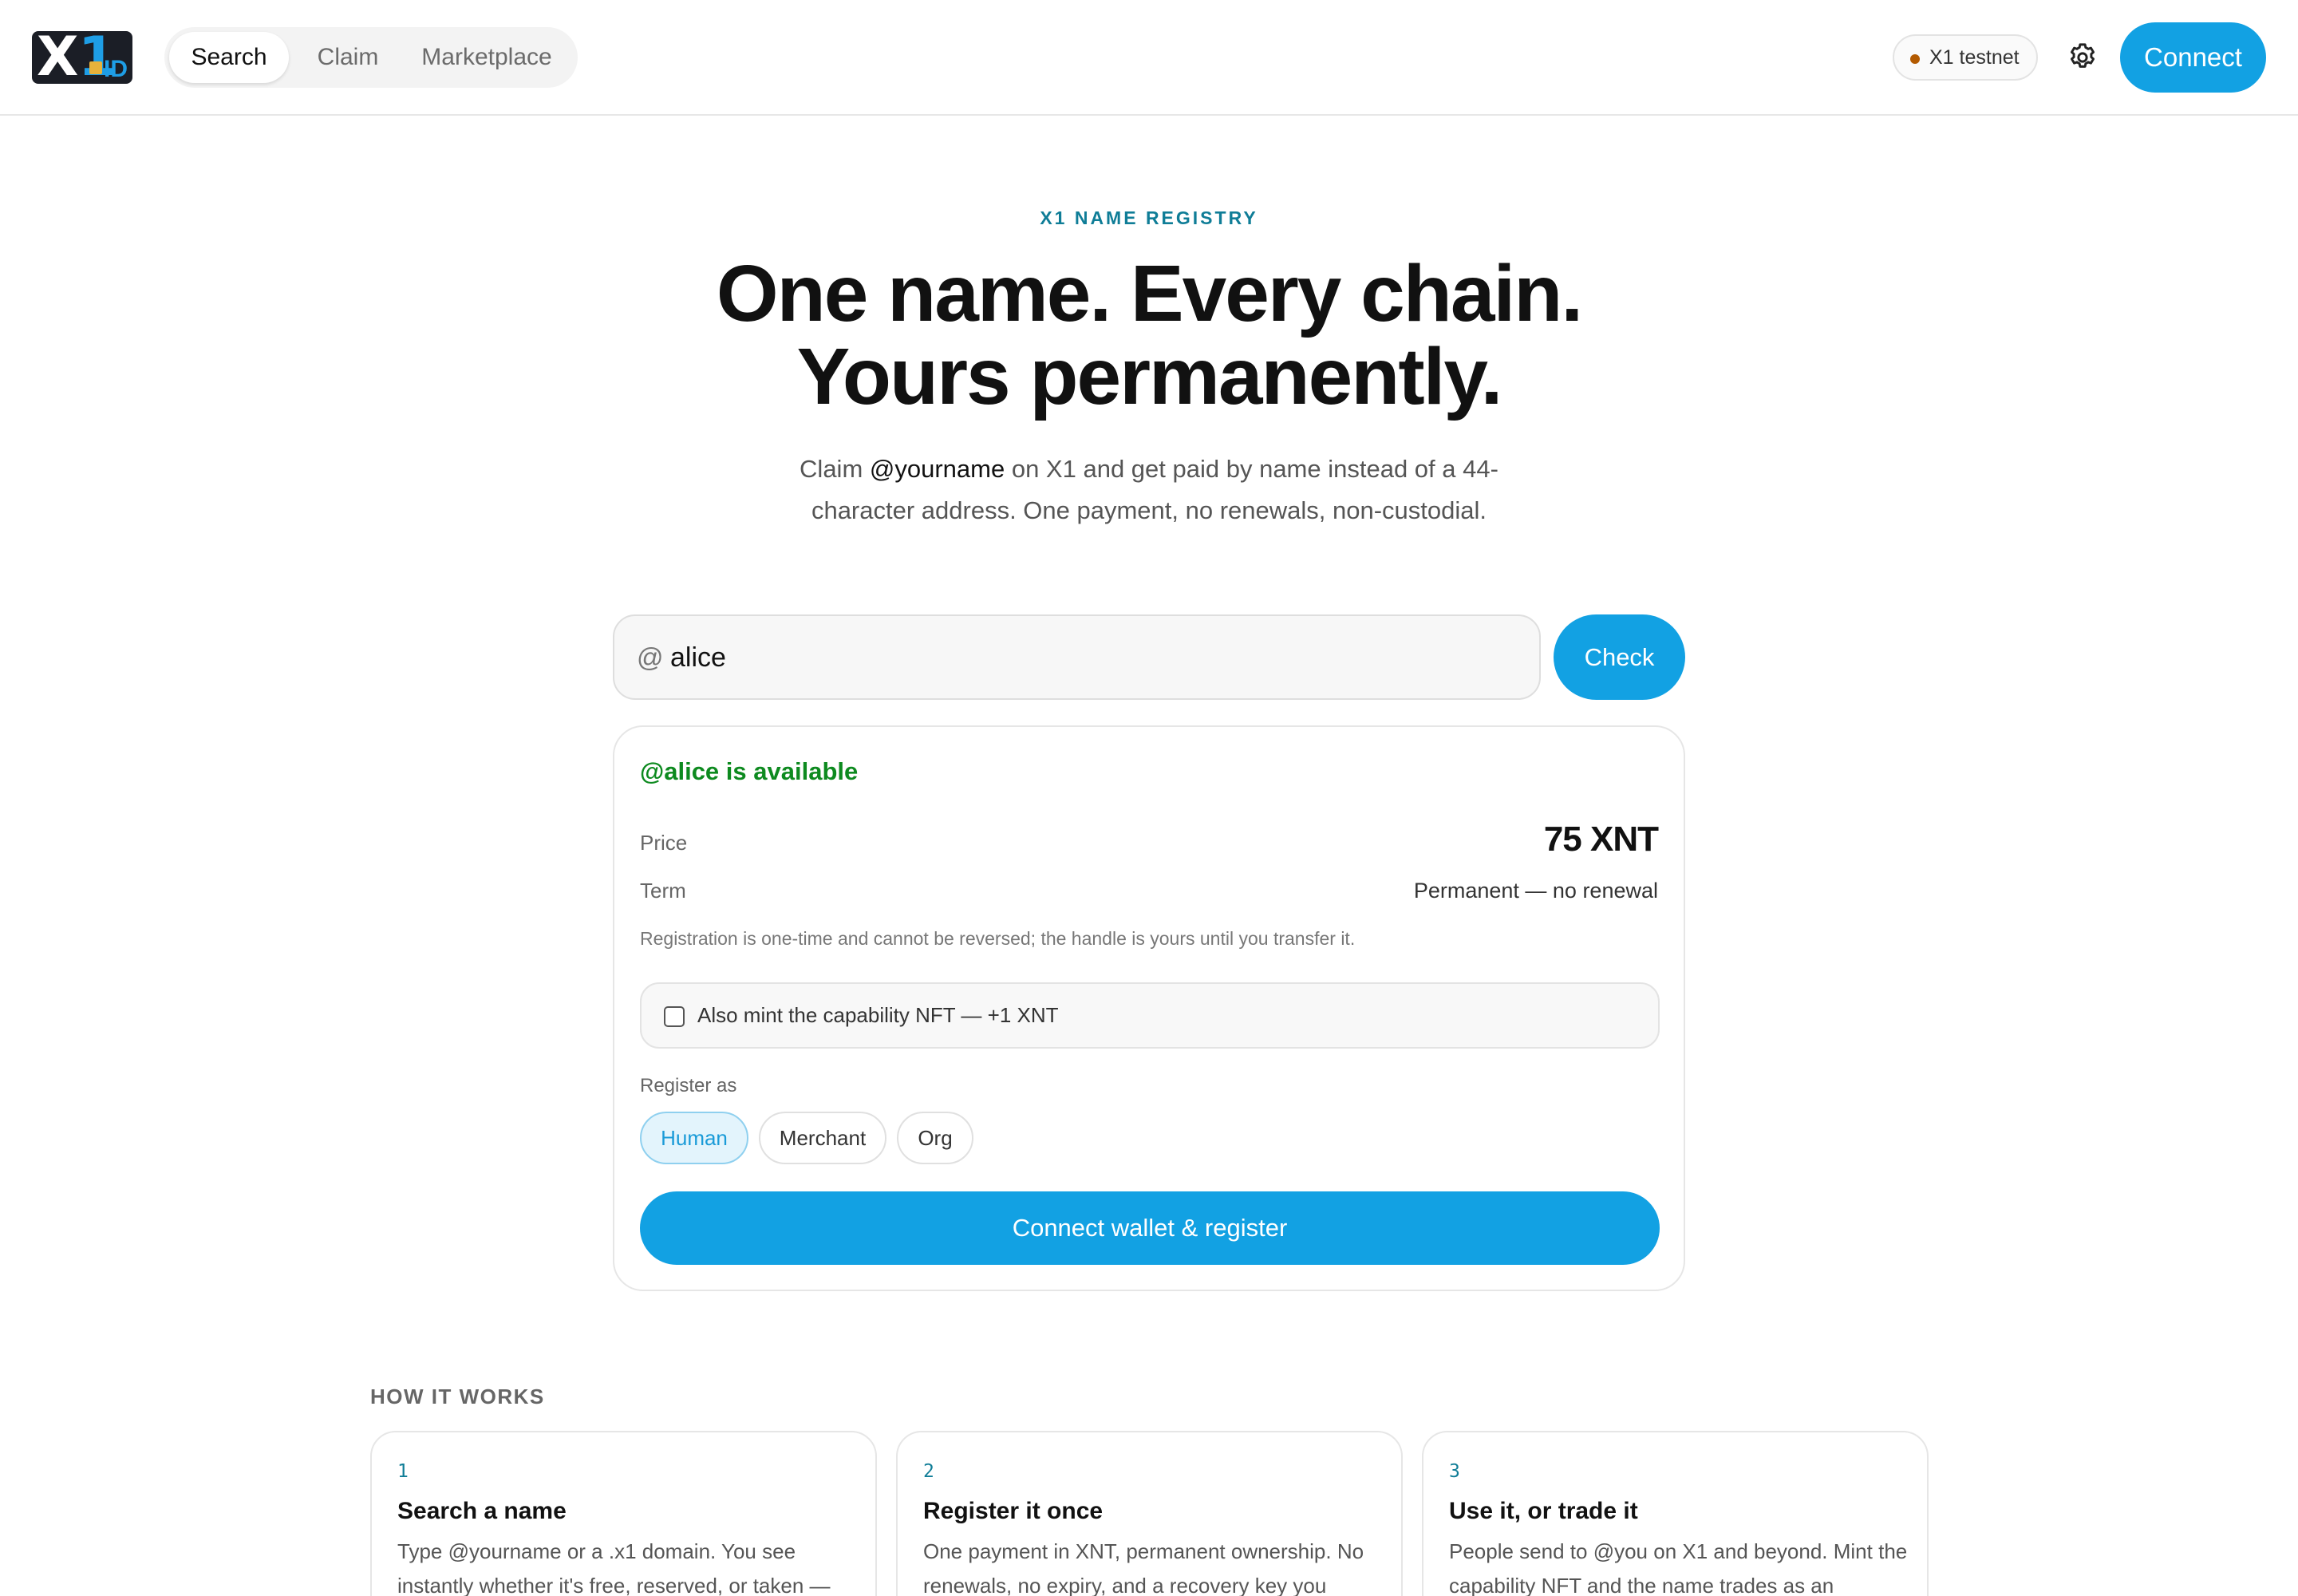 The width and height of the screenshot is (2298, 1596). Describe the element at coordinates (1601, 839) in the screenshot. I see `price-value: 75 XNT` at that location.